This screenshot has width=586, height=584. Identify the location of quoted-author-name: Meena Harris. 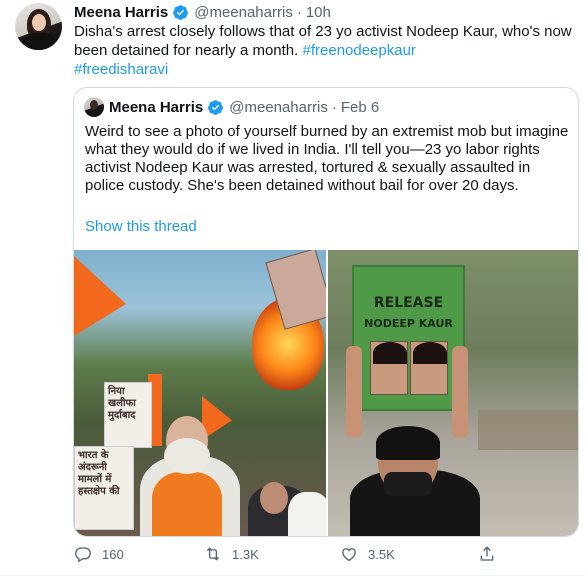
(156, 107).